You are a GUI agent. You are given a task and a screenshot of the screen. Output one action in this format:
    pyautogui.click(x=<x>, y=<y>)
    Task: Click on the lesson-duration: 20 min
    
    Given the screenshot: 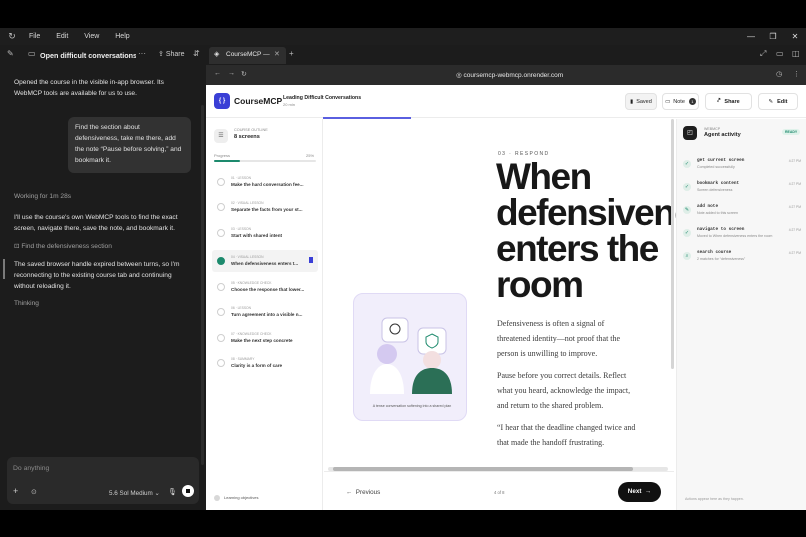 What is the action you would take?
    pyautogui.click(x=289, y=104)
    